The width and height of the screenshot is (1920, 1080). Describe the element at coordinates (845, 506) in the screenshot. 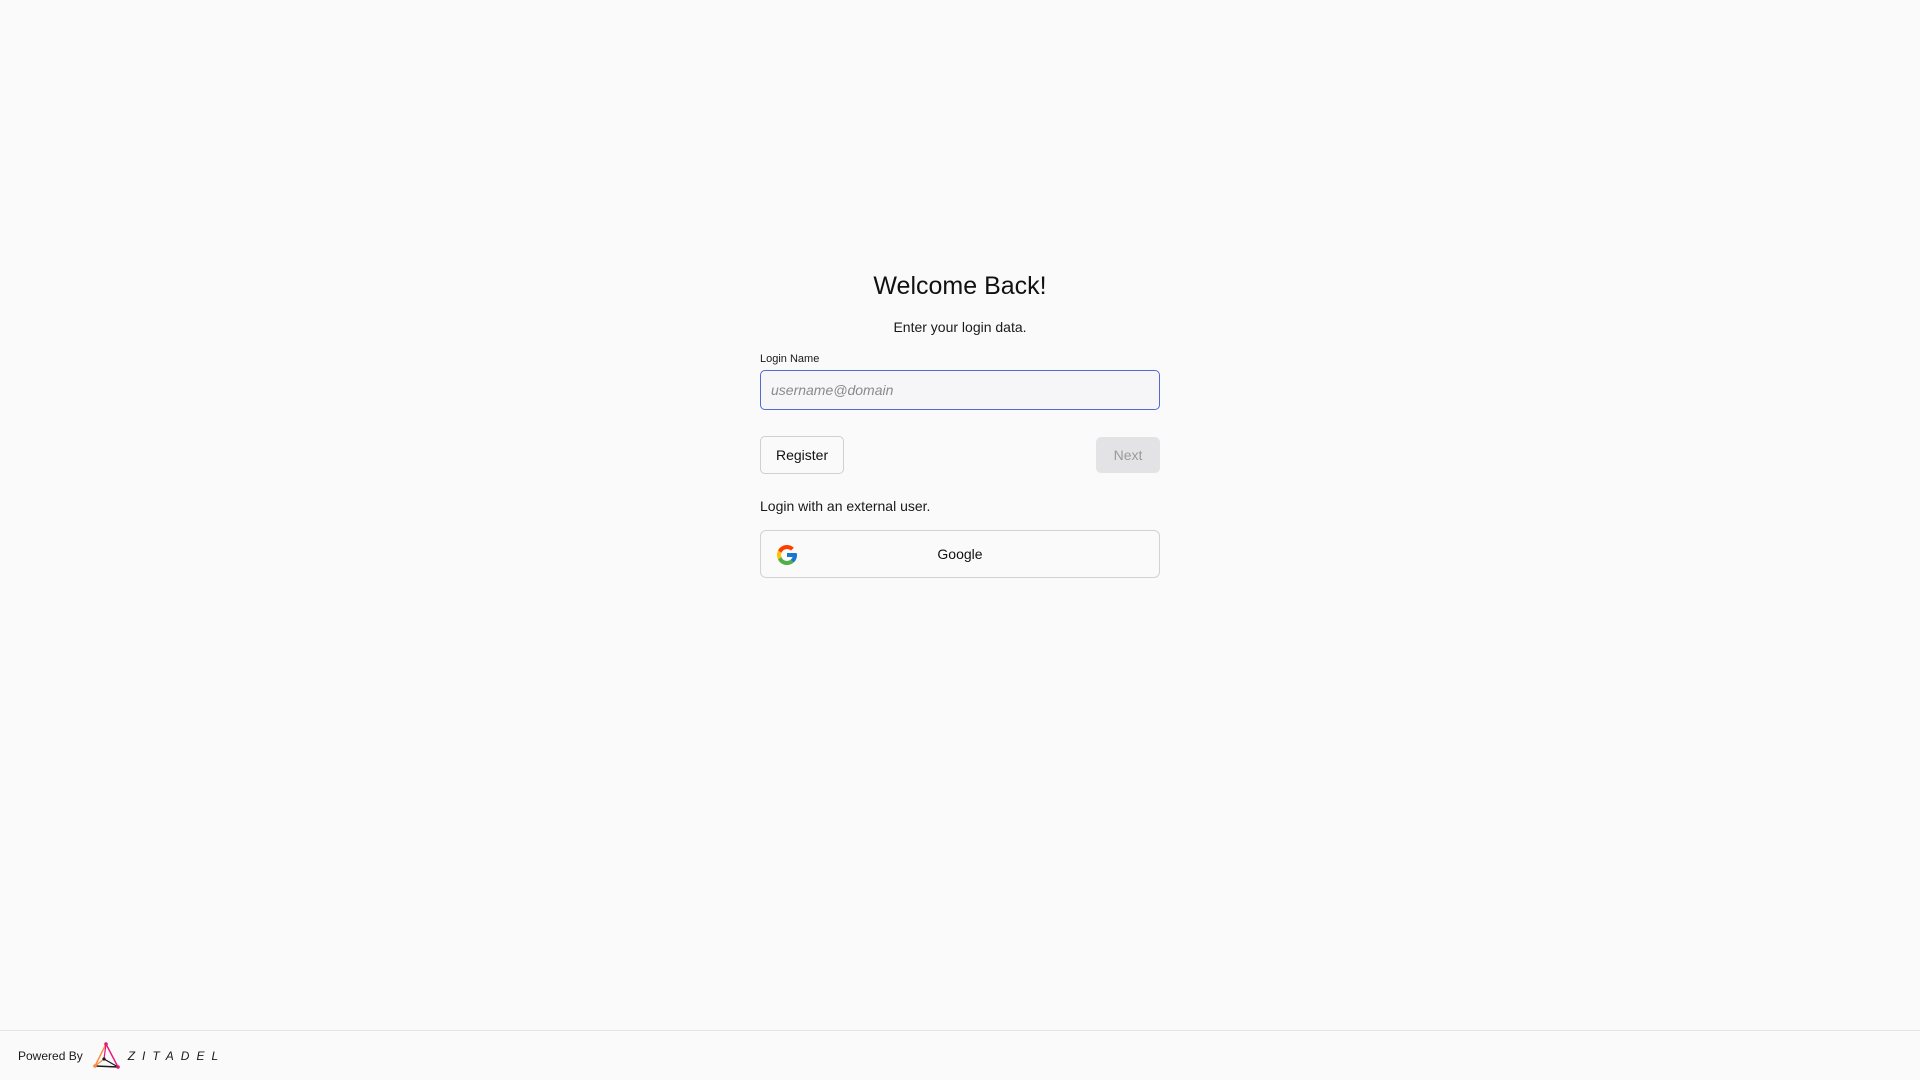

I see `external-login-label: Login with an external user.` at that location.